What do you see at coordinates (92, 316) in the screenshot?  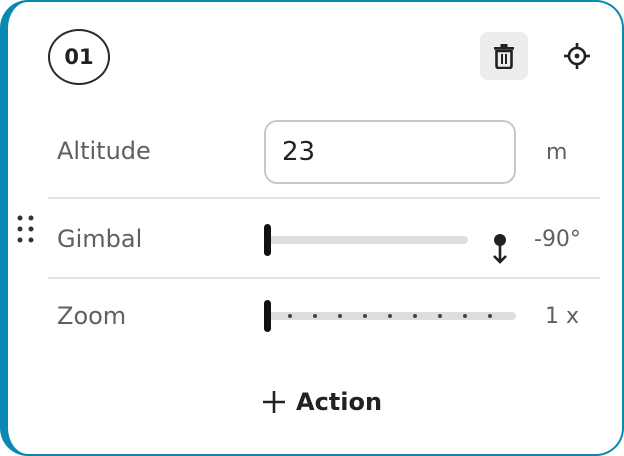 I see `zoom-label: Zoom` at bounding box center [92, 316].